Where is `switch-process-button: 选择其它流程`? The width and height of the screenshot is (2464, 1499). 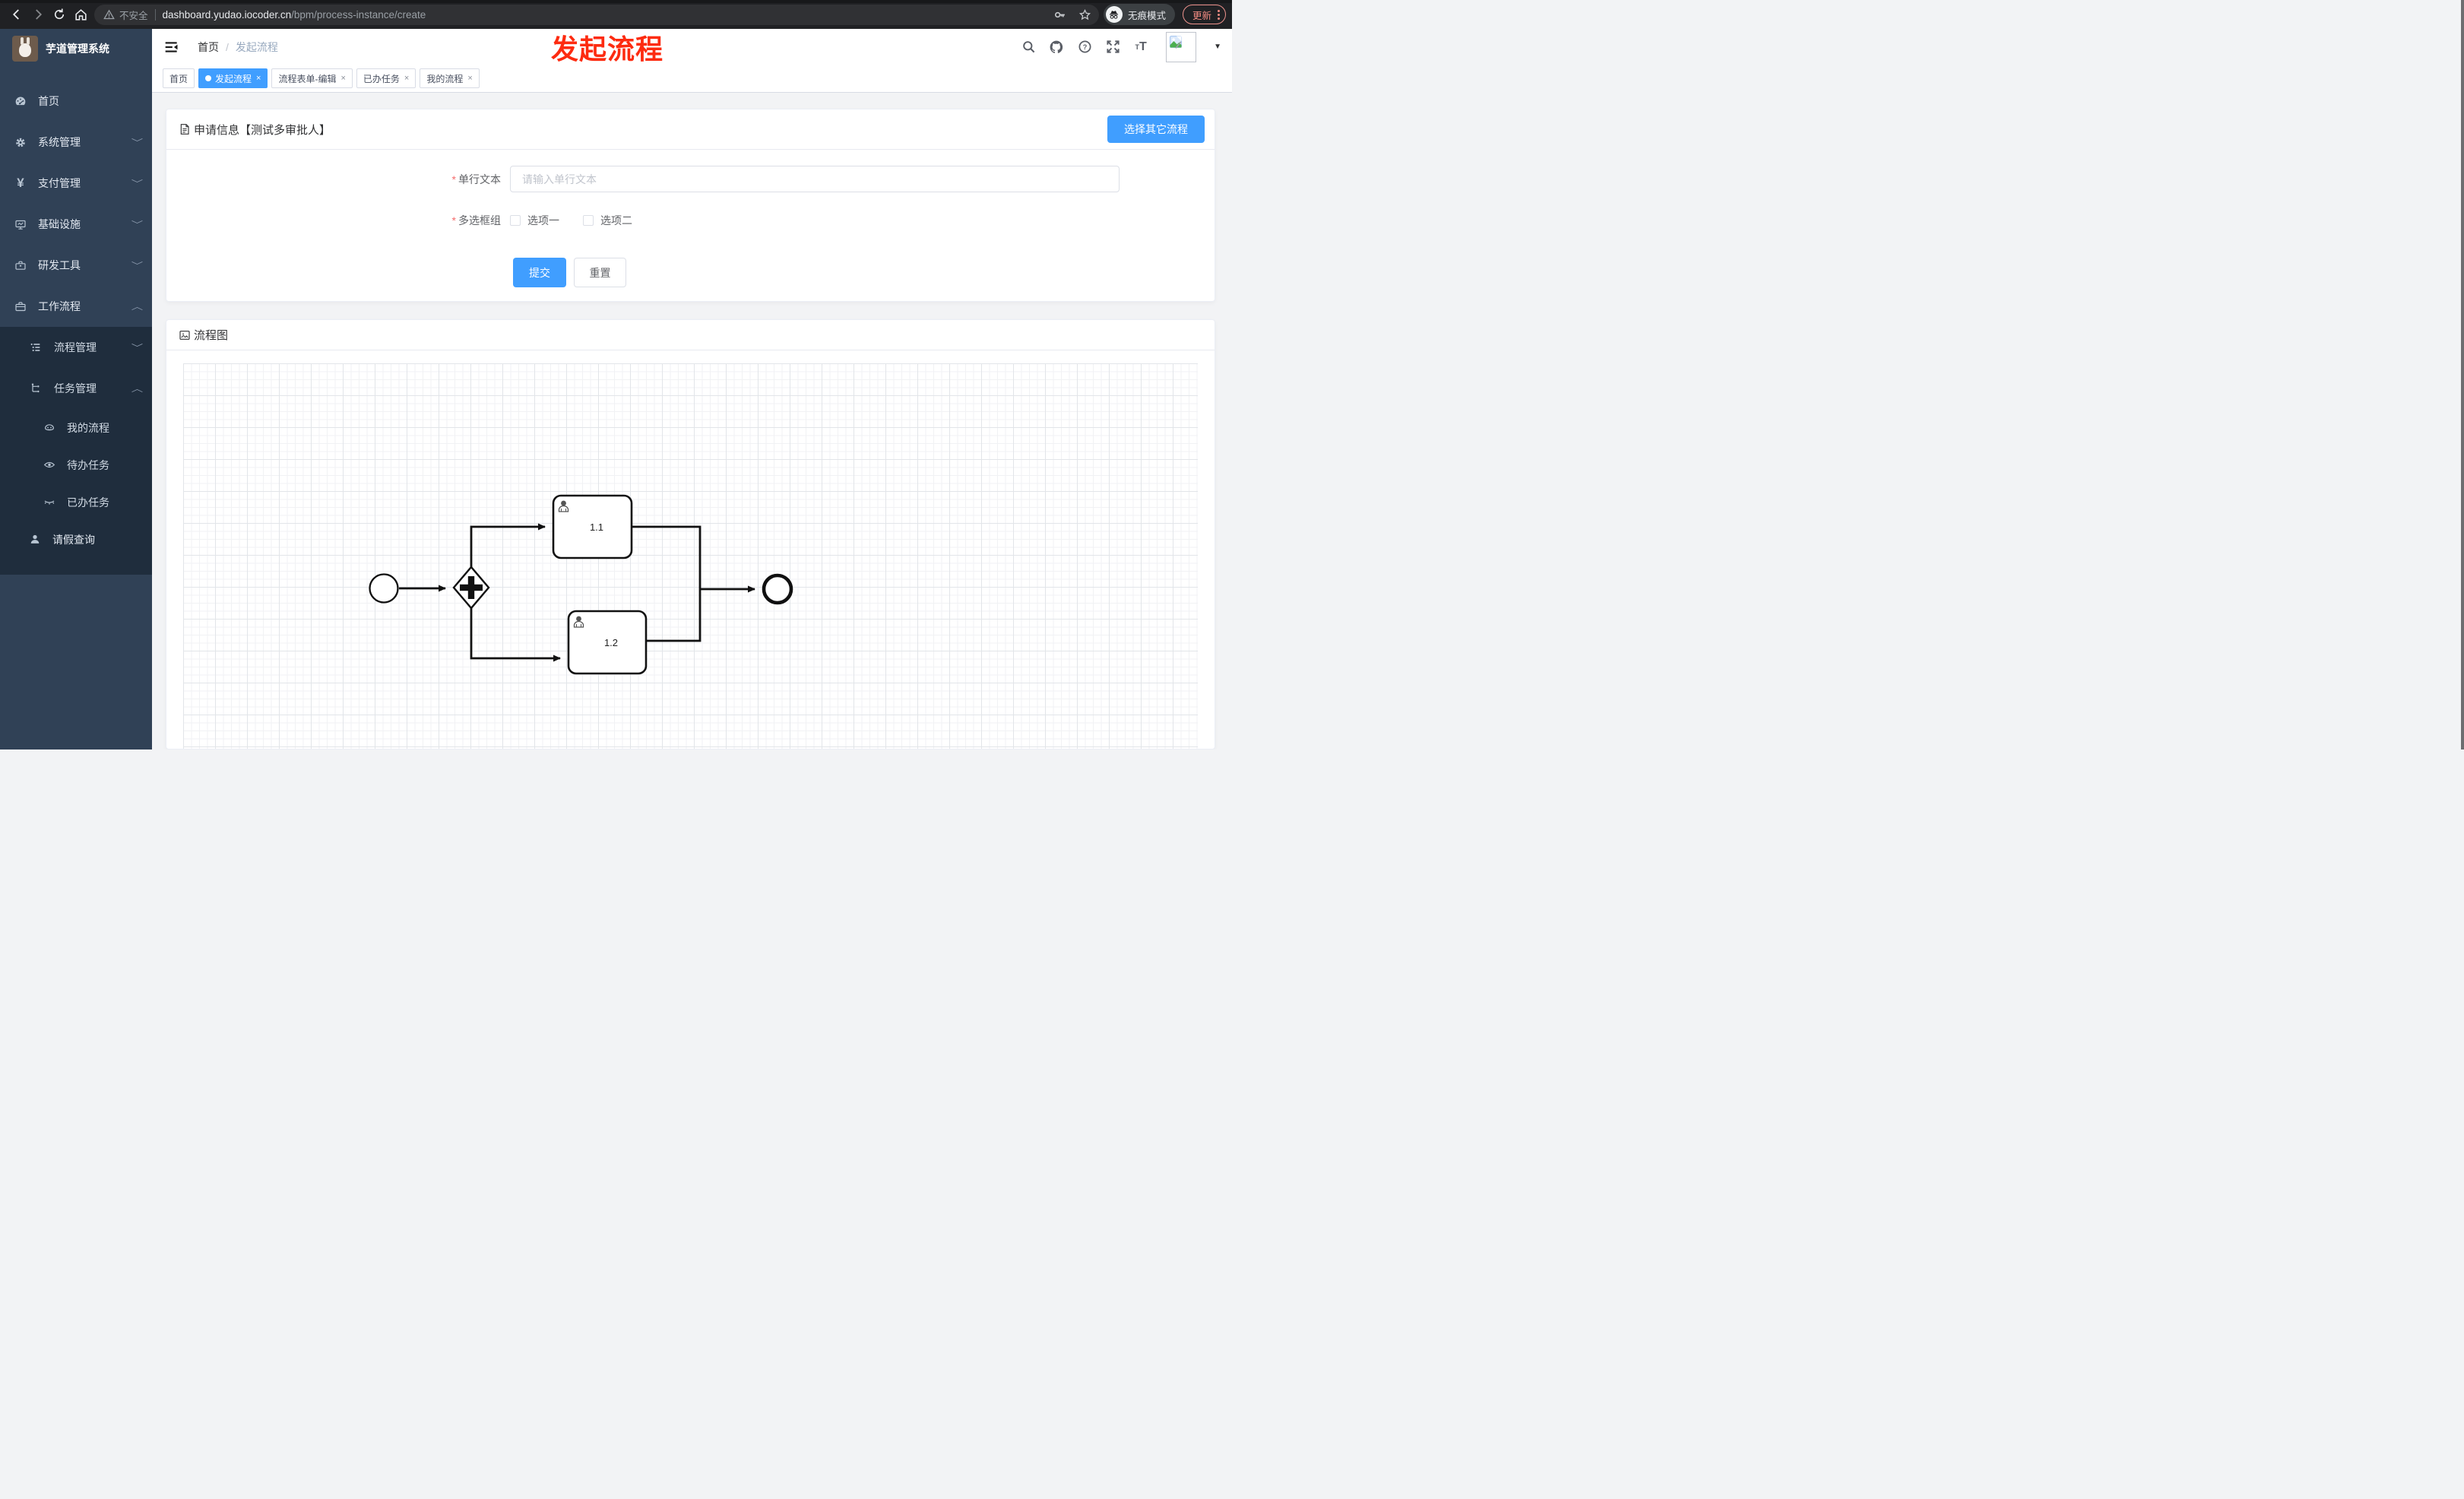 switch-process-button: 选择其它流程 is located at coordinates (1156, 130).